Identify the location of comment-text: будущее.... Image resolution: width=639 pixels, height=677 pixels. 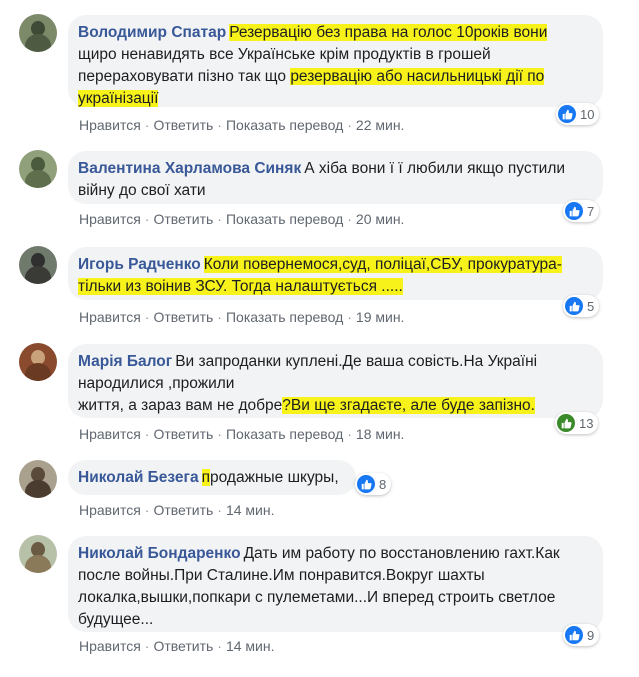
(116, 619).